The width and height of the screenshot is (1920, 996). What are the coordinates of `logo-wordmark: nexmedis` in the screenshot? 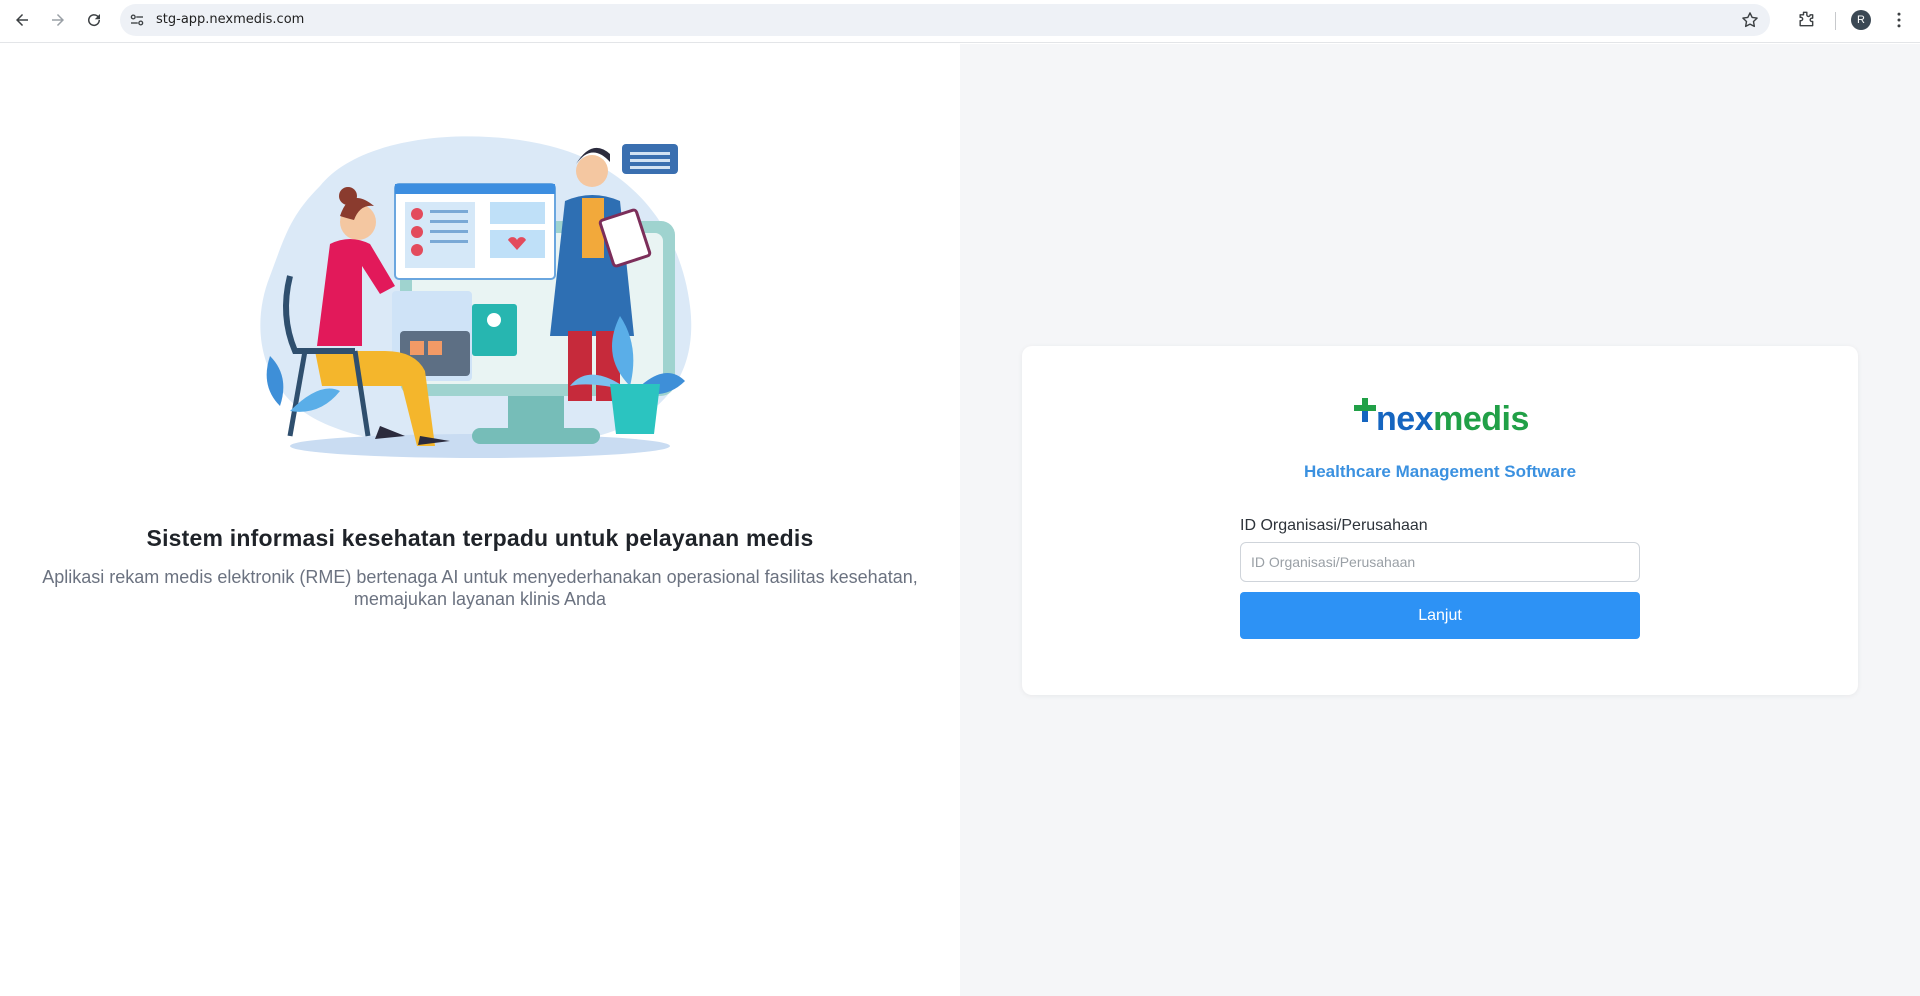 It's located at (1452, 419).